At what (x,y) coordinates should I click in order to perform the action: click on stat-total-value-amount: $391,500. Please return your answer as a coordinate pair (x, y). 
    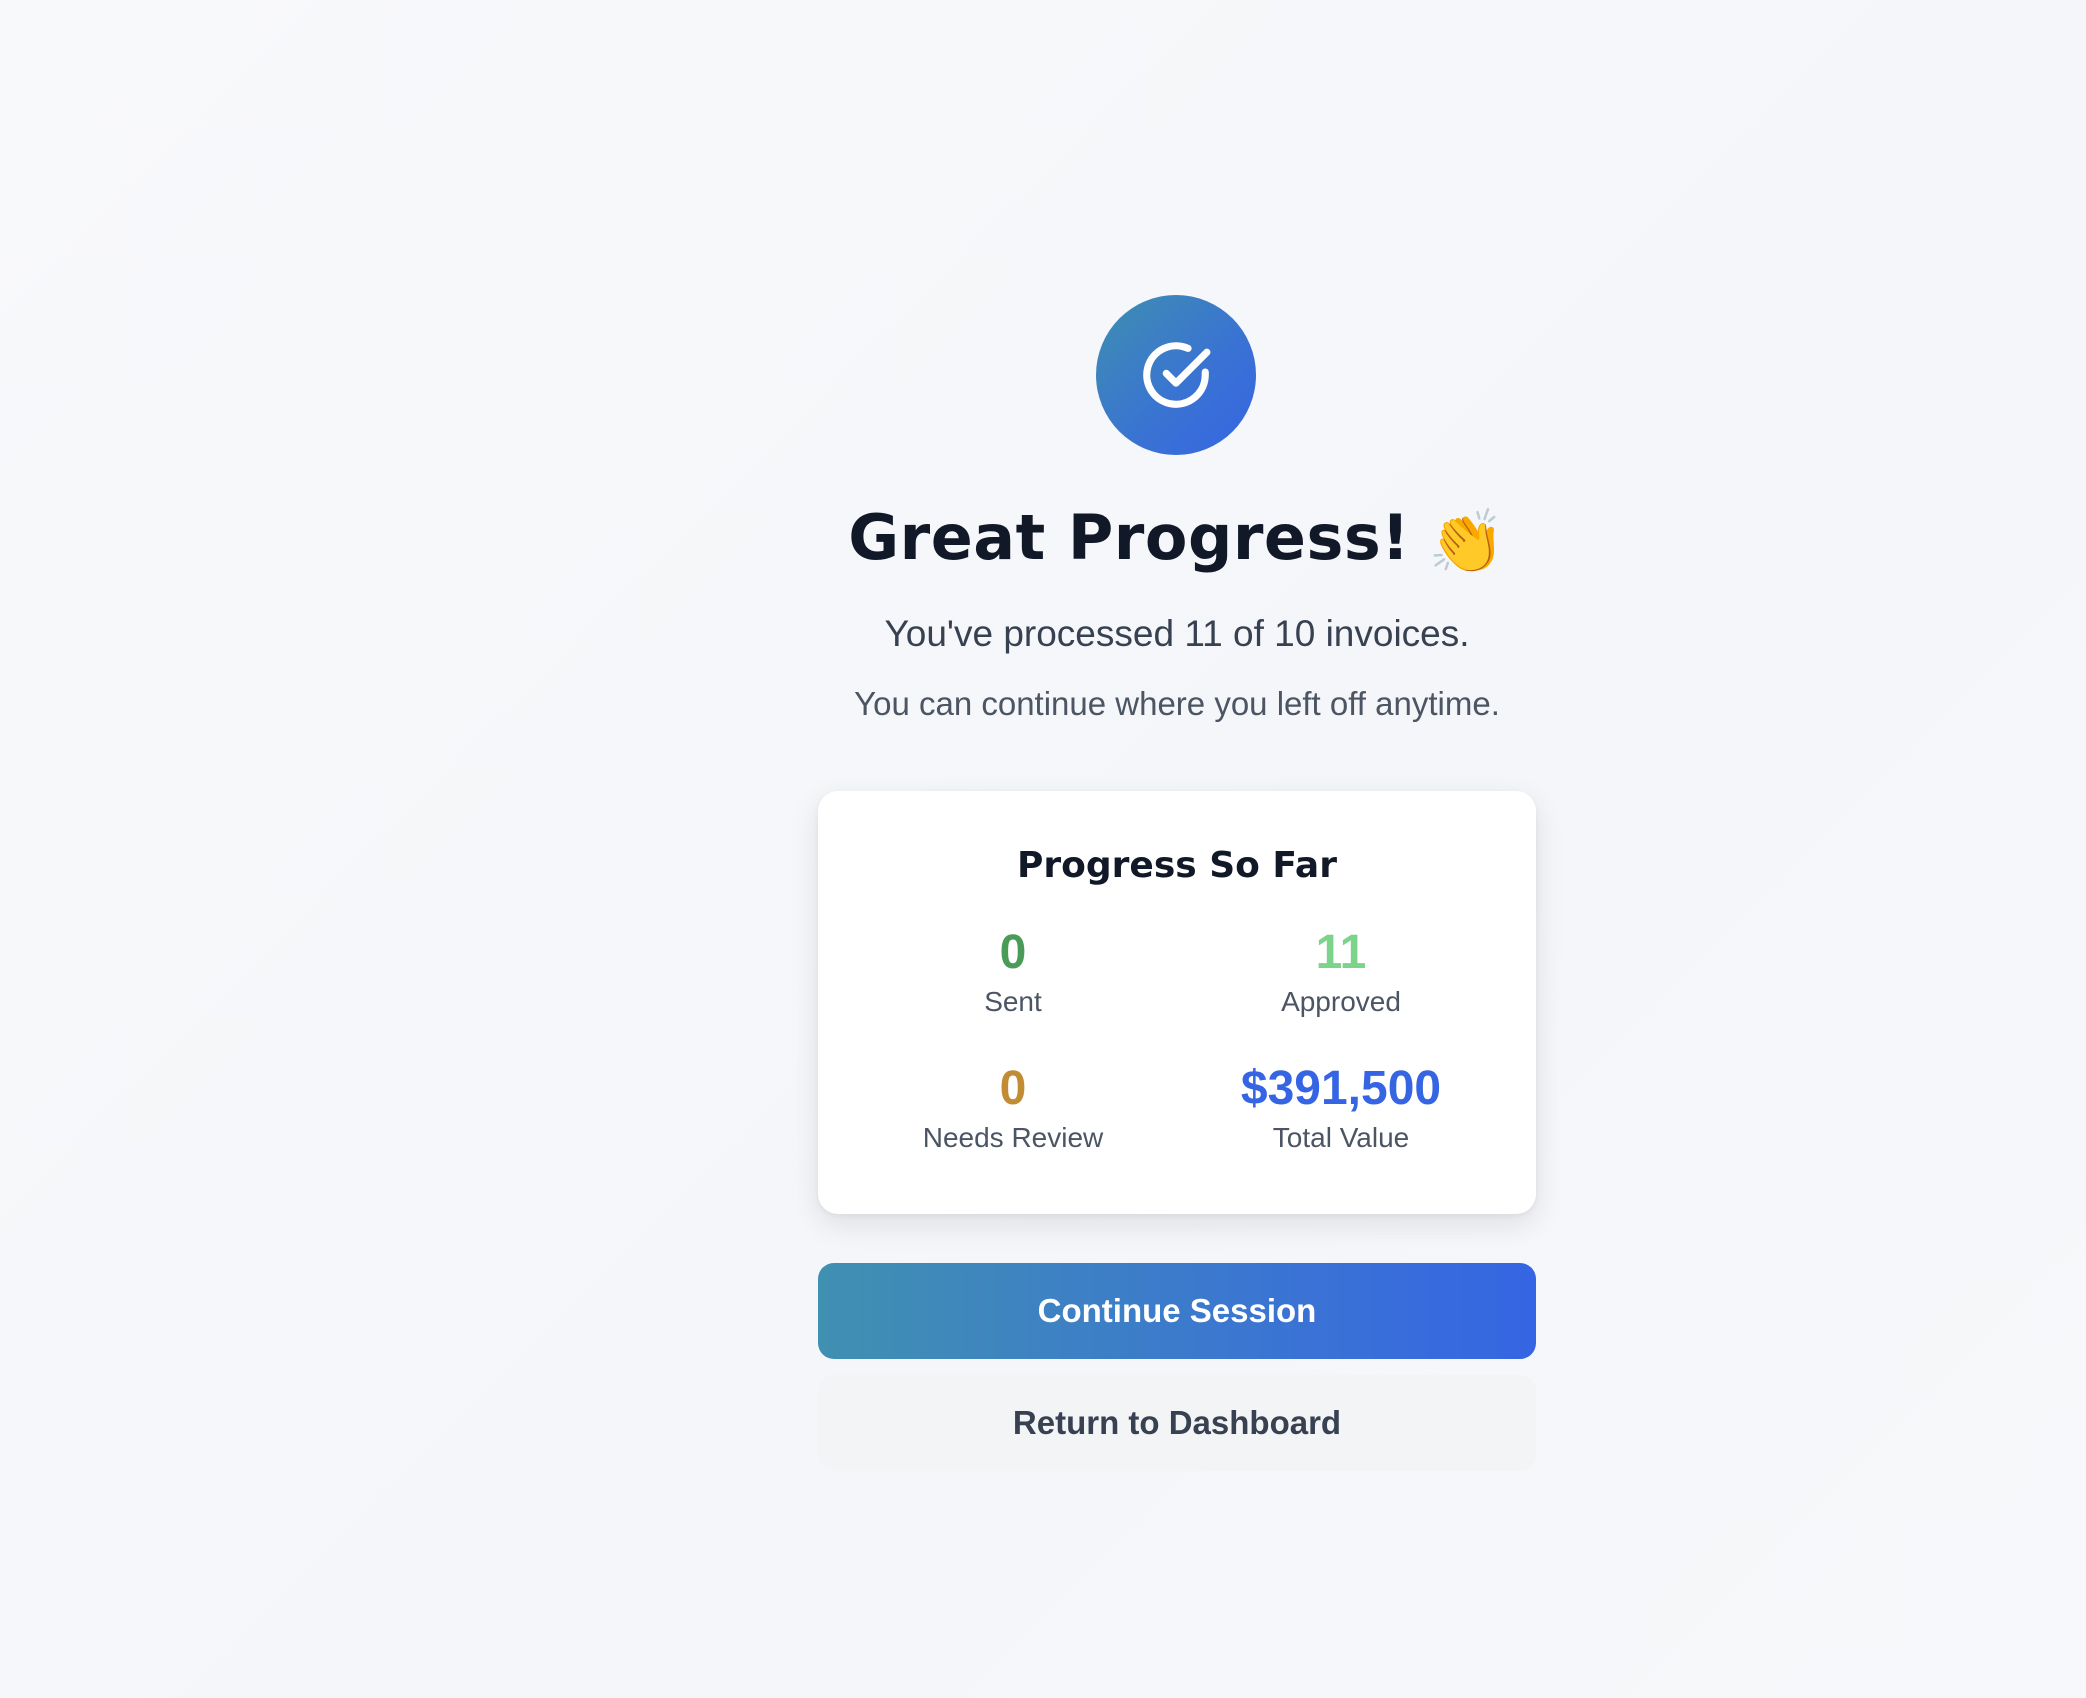
    Looking at the image, I should click on (1341, 1088).